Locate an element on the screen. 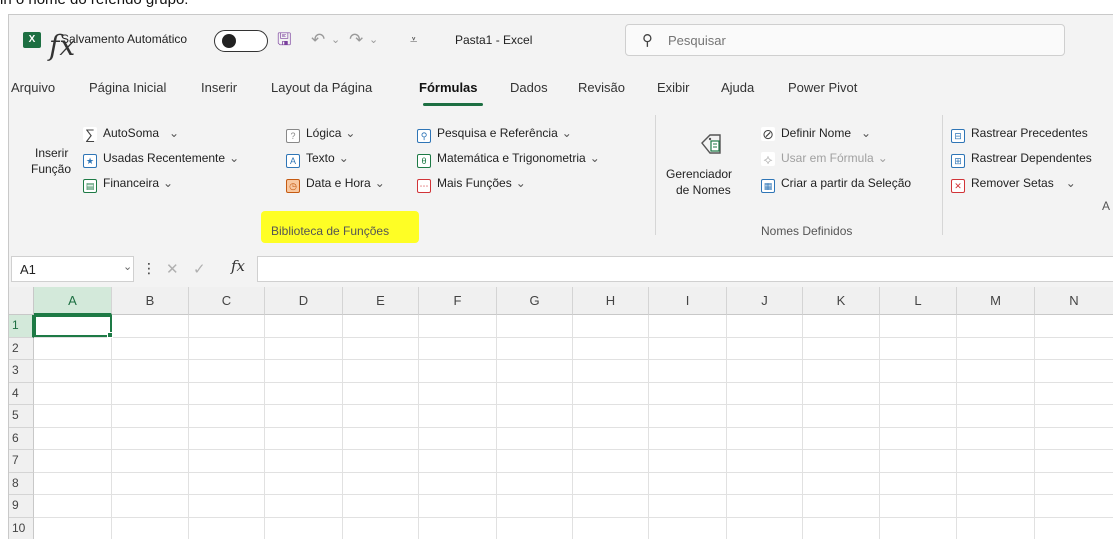 Image resolution: width=1113 pixels, height=539 pixels. tab-ajuda: Ajuda is located at coordinates (737, 87).